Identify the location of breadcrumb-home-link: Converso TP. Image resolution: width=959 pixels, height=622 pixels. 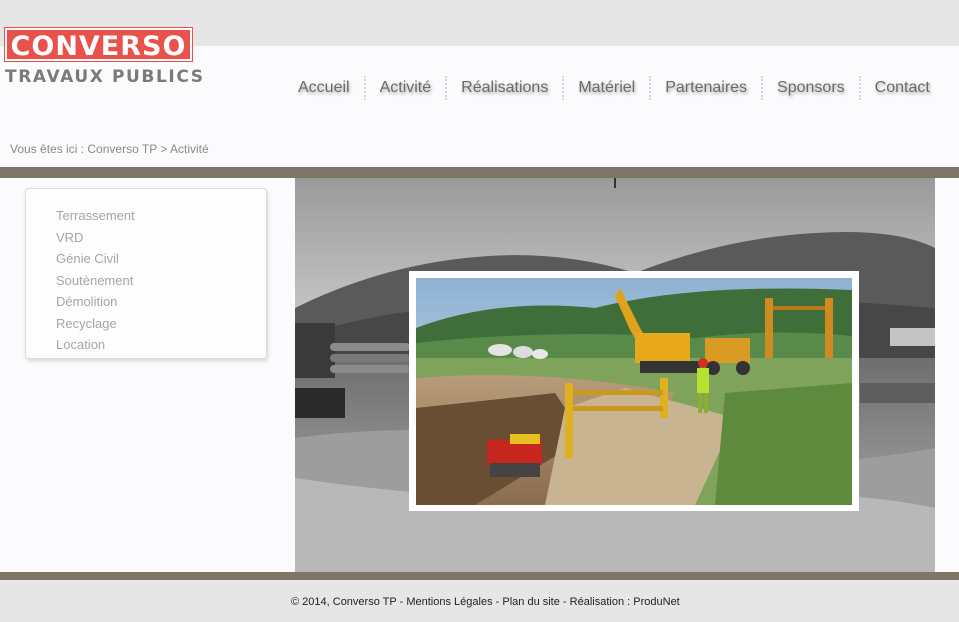
(122, 149).